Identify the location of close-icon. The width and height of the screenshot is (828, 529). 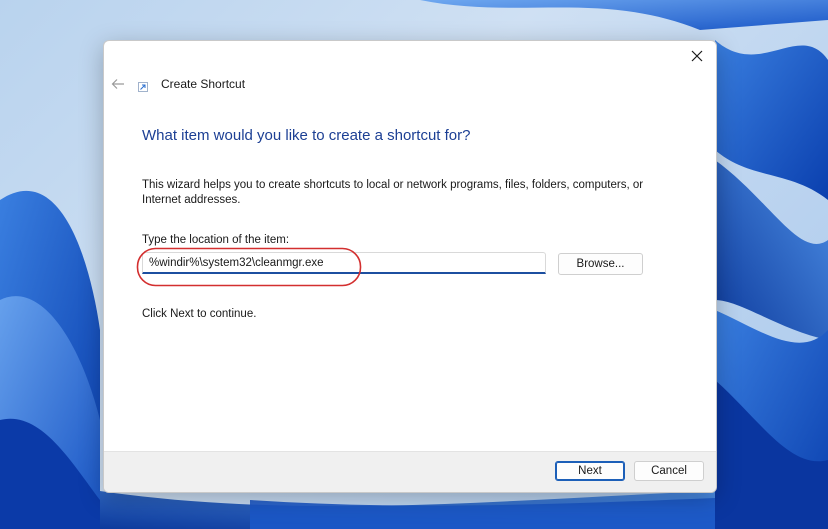
(697, 56).